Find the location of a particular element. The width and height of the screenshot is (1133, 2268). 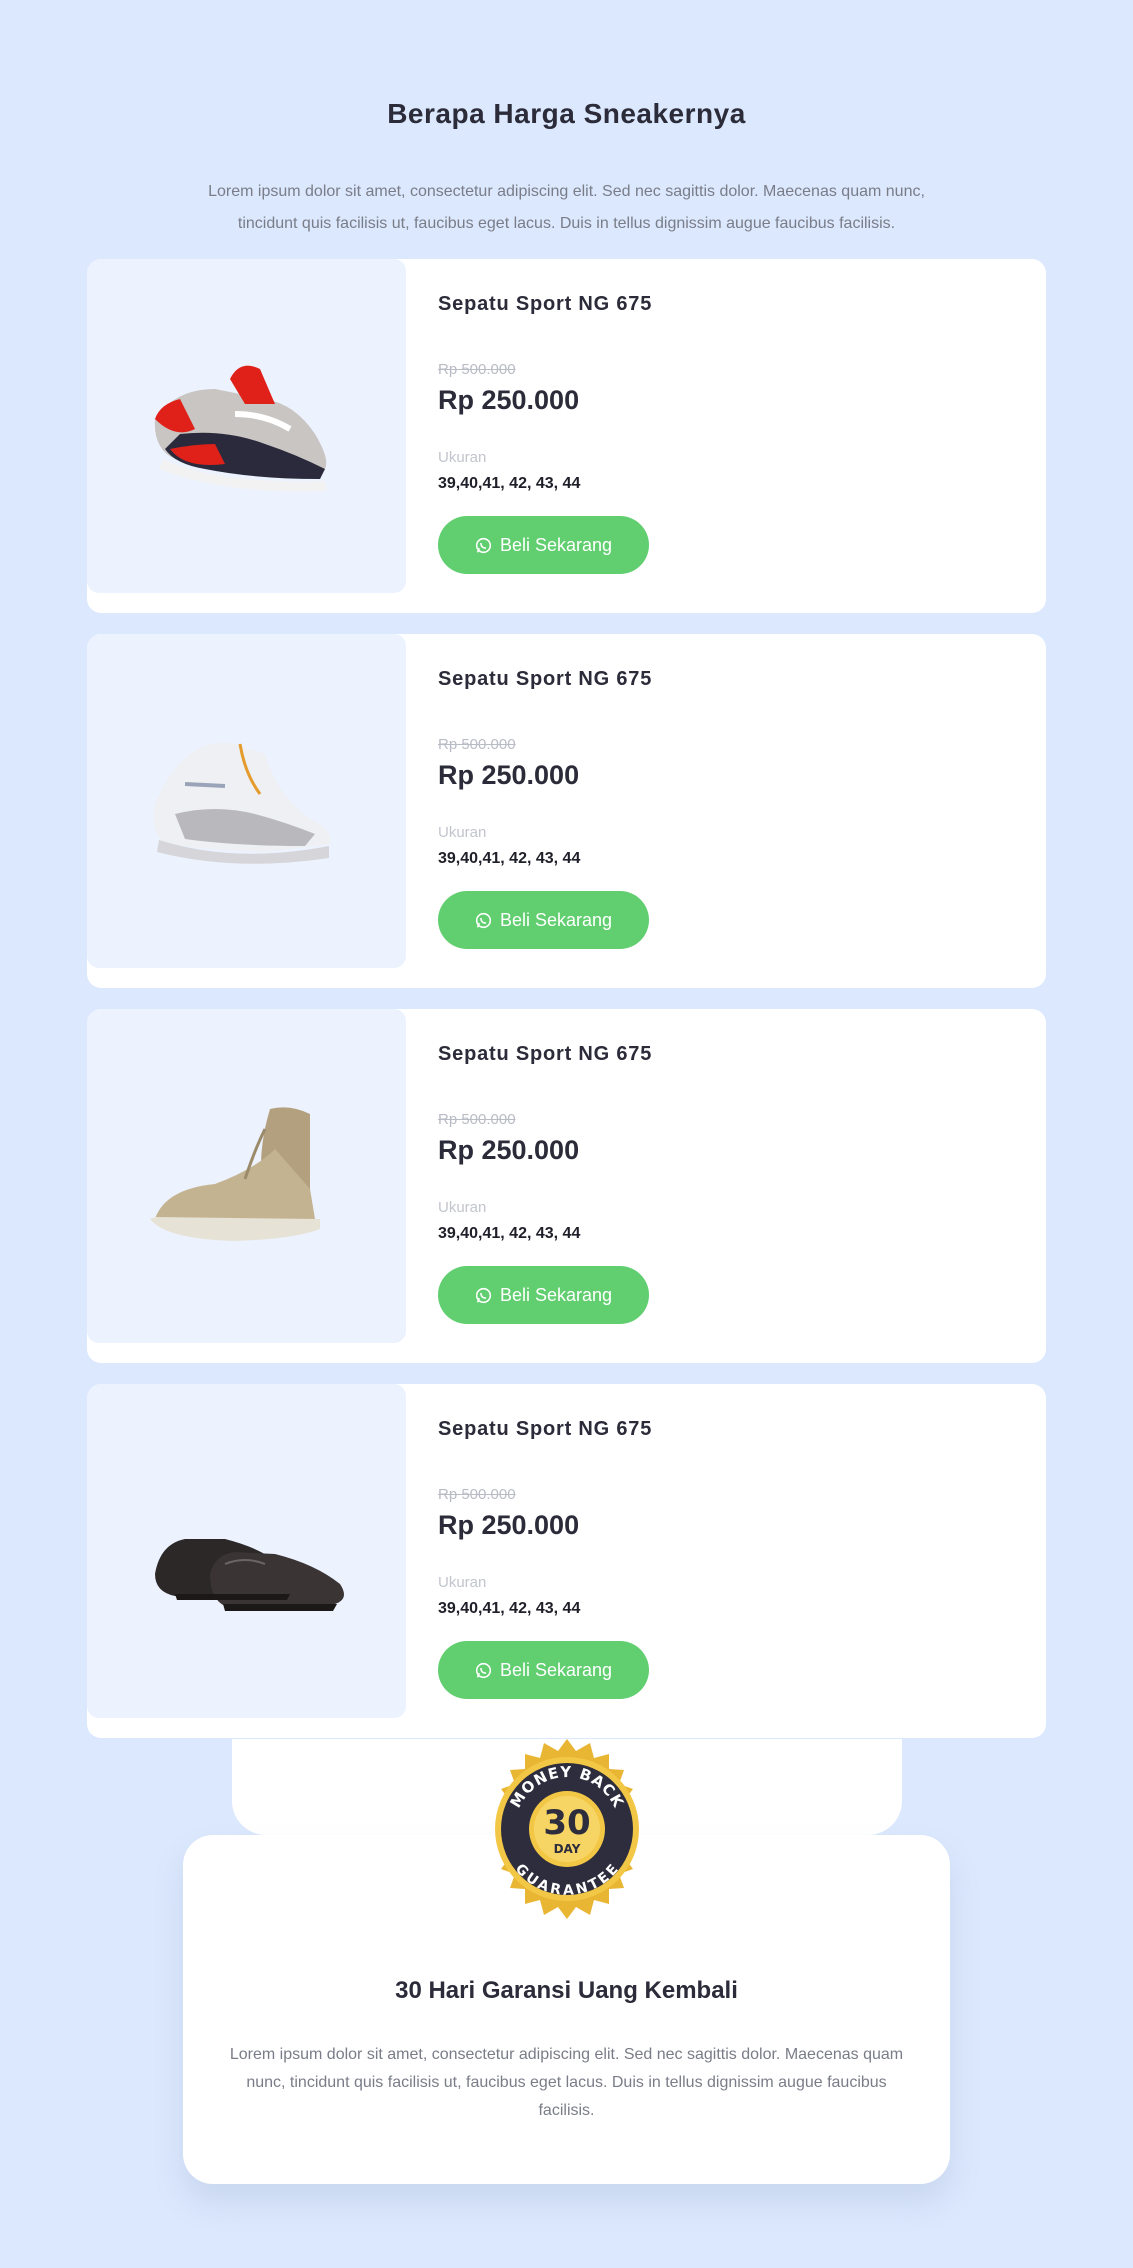

leather-shoes-image is located at coordinates (249, 1575).